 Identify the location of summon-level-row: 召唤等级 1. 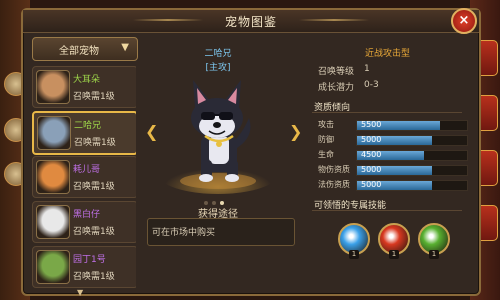
(344, 70).